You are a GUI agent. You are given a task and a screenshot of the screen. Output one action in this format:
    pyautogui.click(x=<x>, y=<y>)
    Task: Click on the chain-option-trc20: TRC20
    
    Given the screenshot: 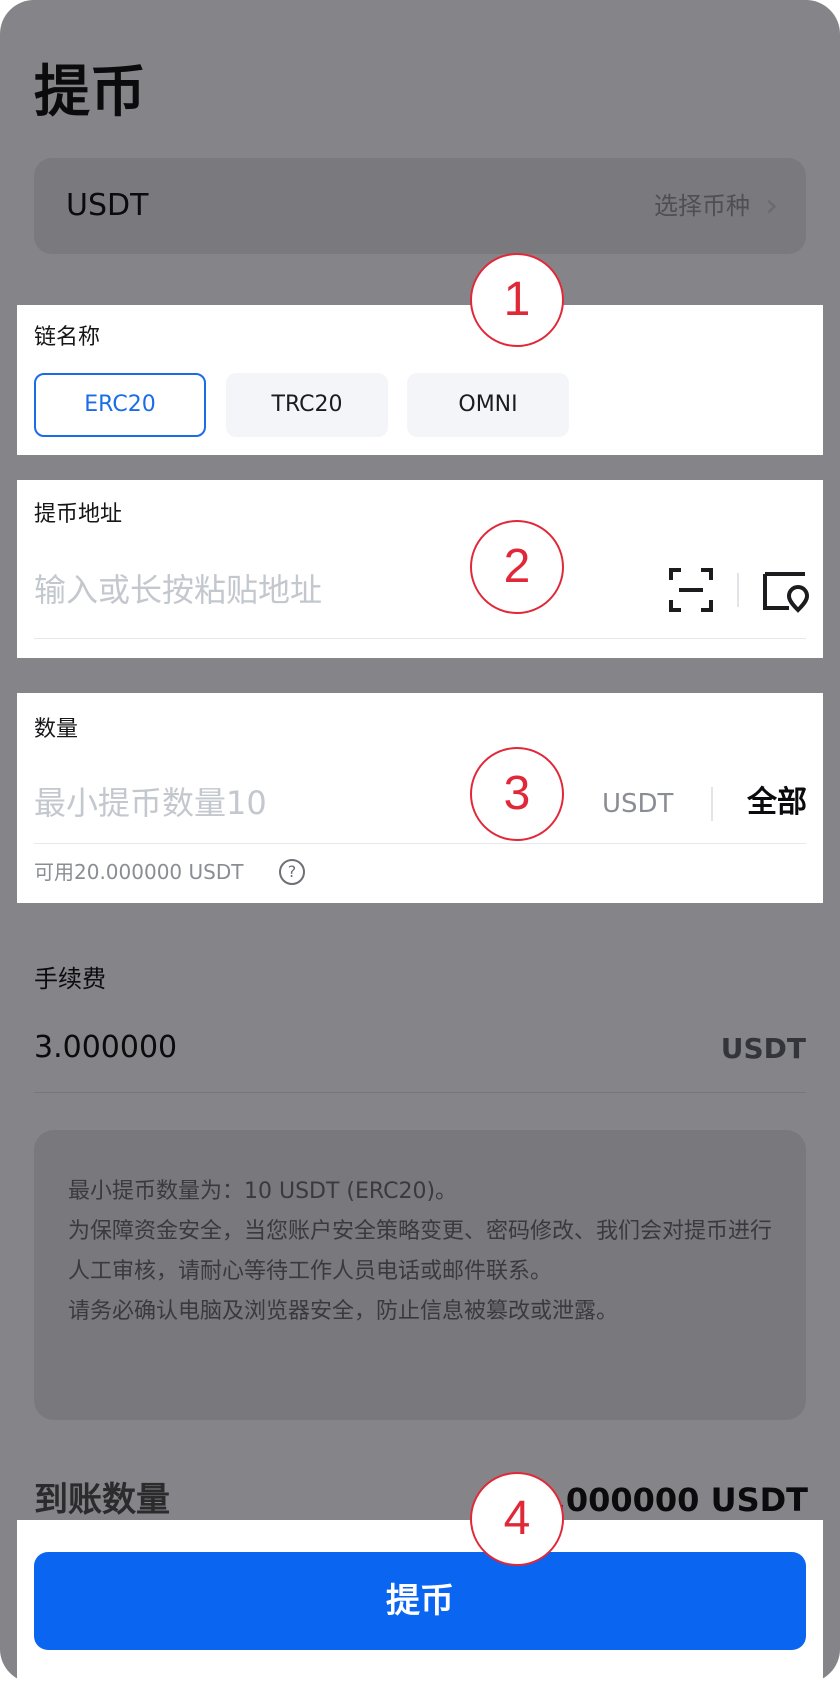 What is the action you would take?
    pyautogui.click(x=307, y=405)
    